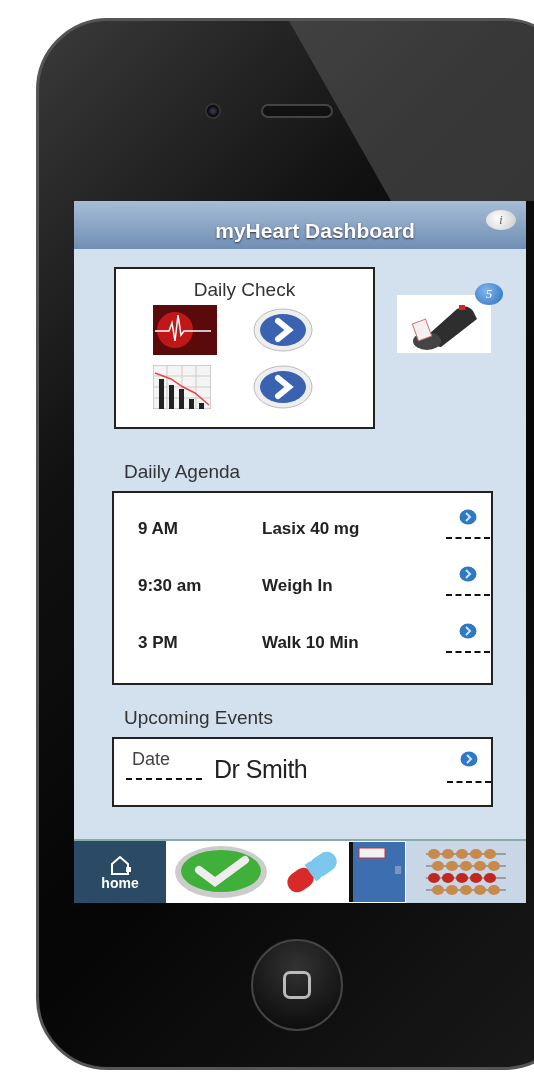  Describe the element at coordinates (213, 111) in the screenshot. I see `camera-icon` at that location.